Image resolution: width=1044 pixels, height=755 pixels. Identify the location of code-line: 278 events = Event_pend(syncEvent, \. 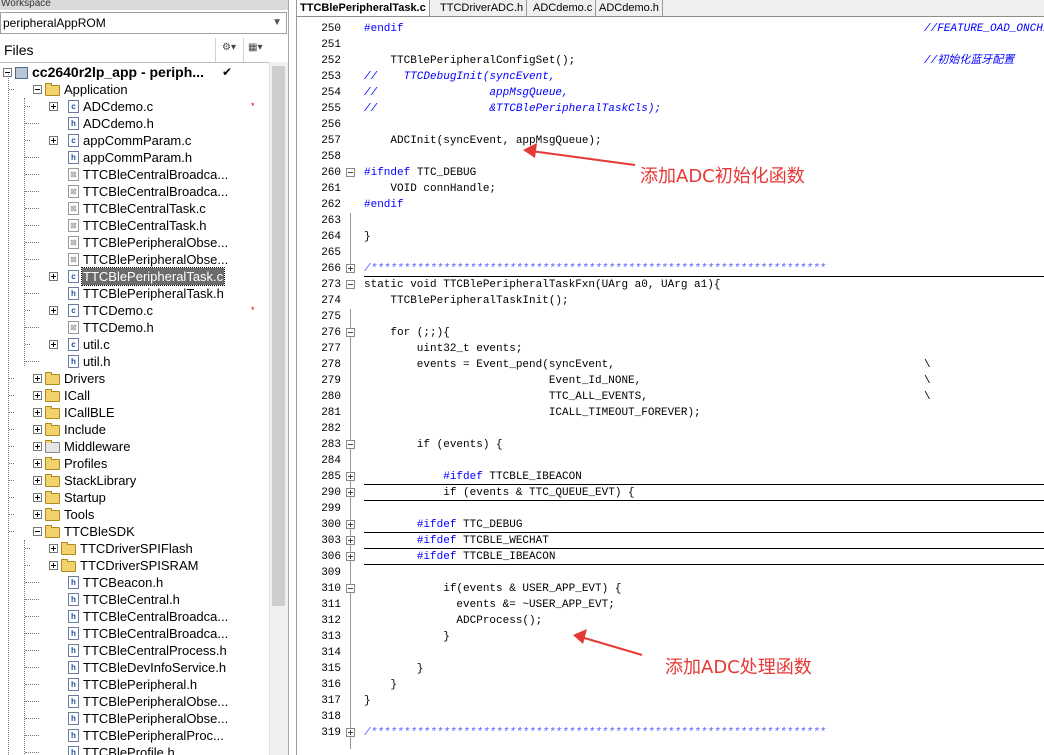
(670, 365).